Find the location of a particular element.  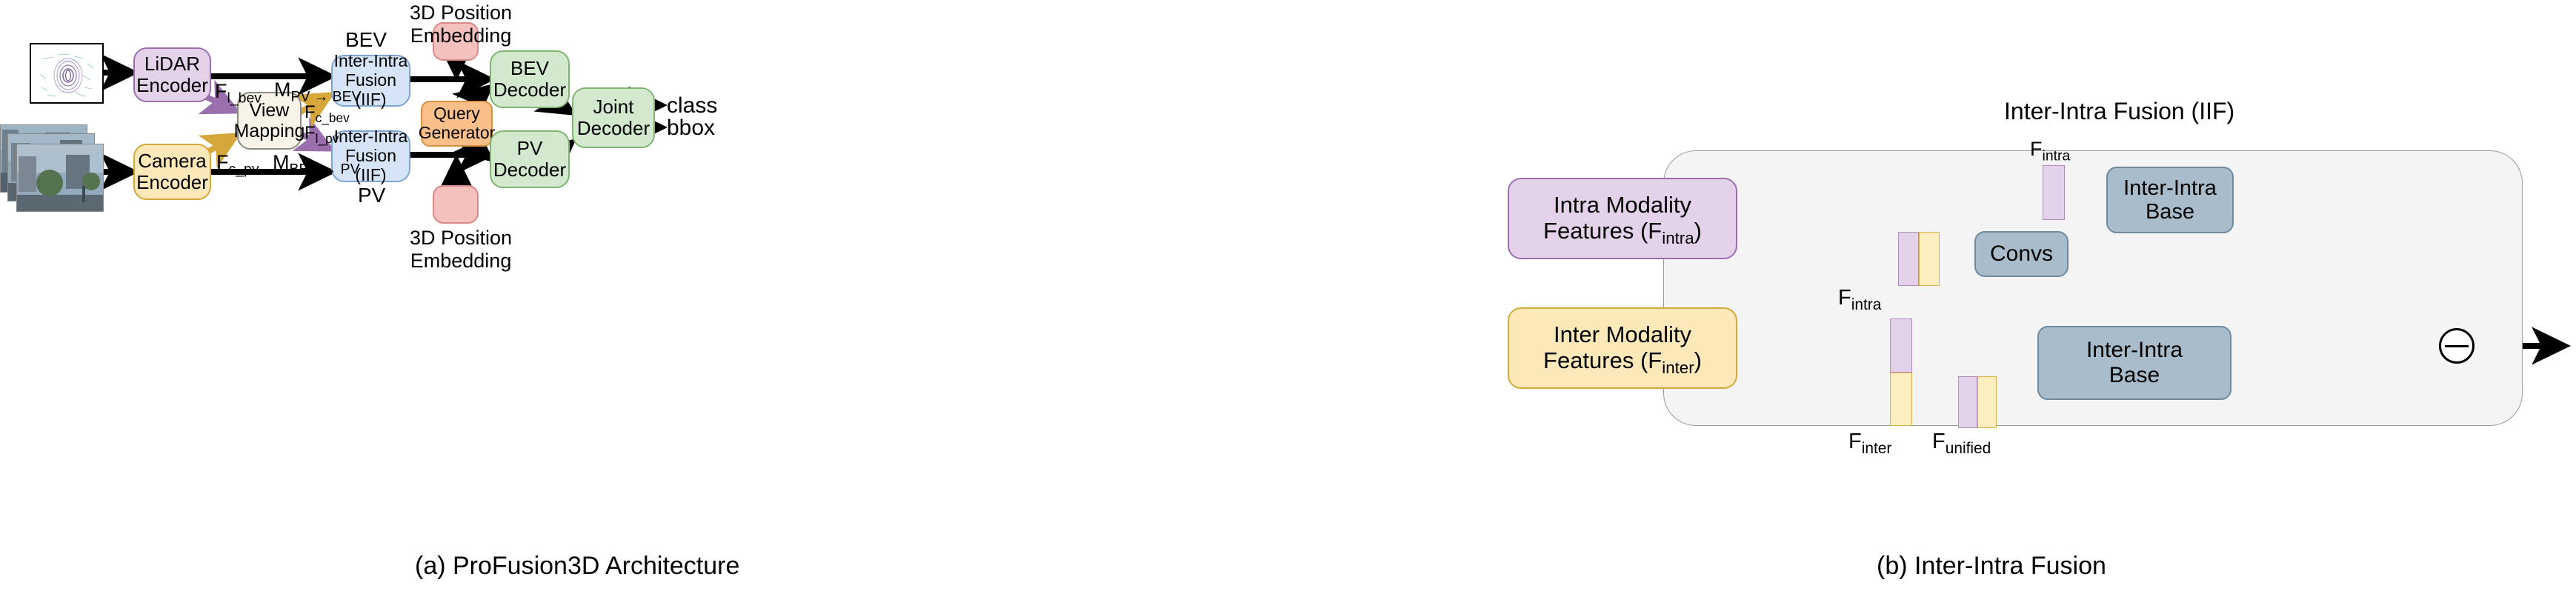

f-intra-left-label: Fintra is located at coordinates (1860, 299).